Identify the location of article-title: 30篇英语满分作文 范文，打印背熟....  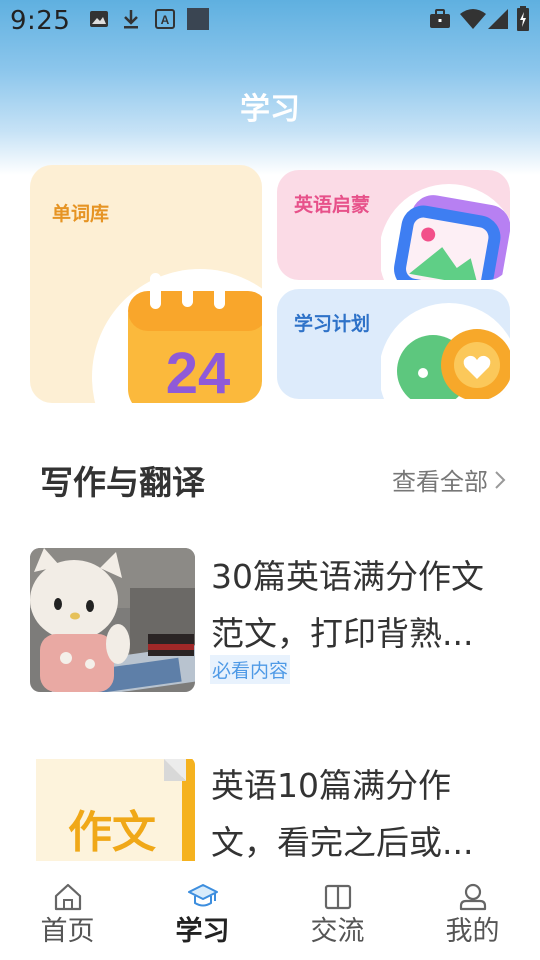
(361, 605).